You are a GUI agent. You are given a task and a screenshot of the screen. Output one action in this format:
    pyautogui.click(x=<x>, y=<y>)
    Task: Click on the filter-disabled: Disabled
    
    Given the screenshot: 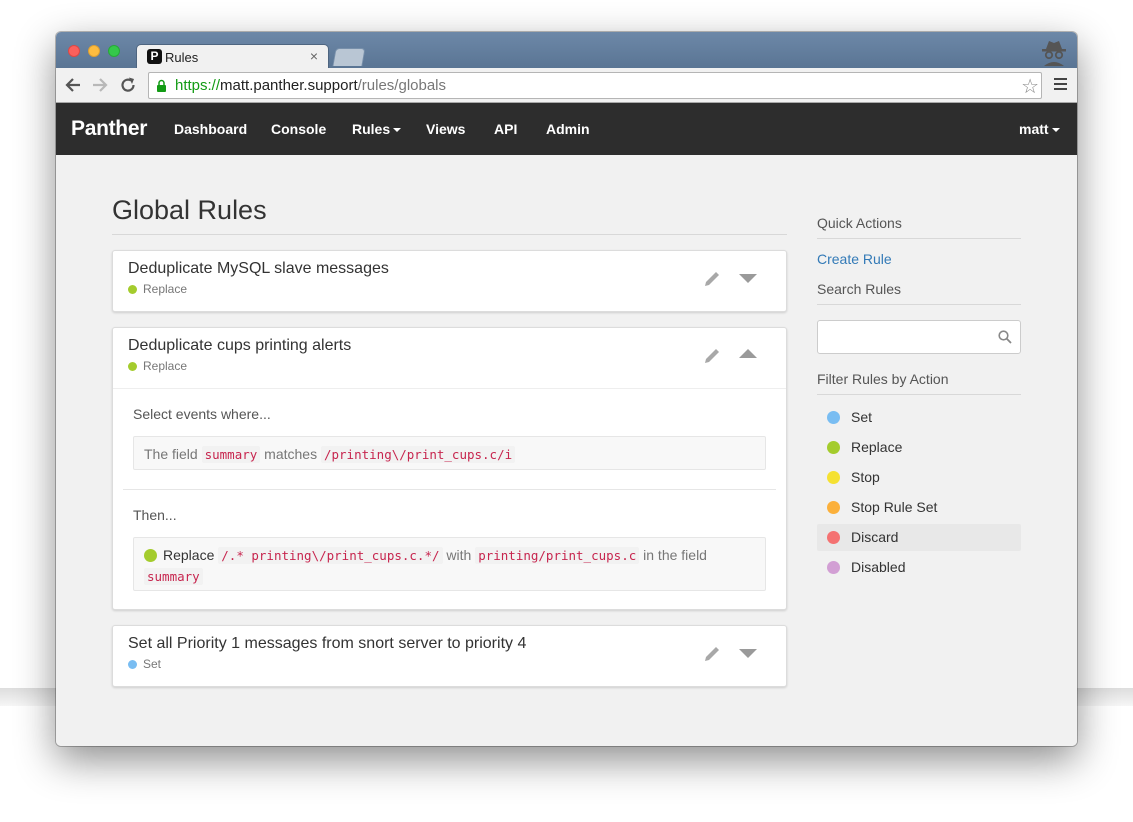 What is the action you would take?
    pyautogui.click(x=919, y=567)
    